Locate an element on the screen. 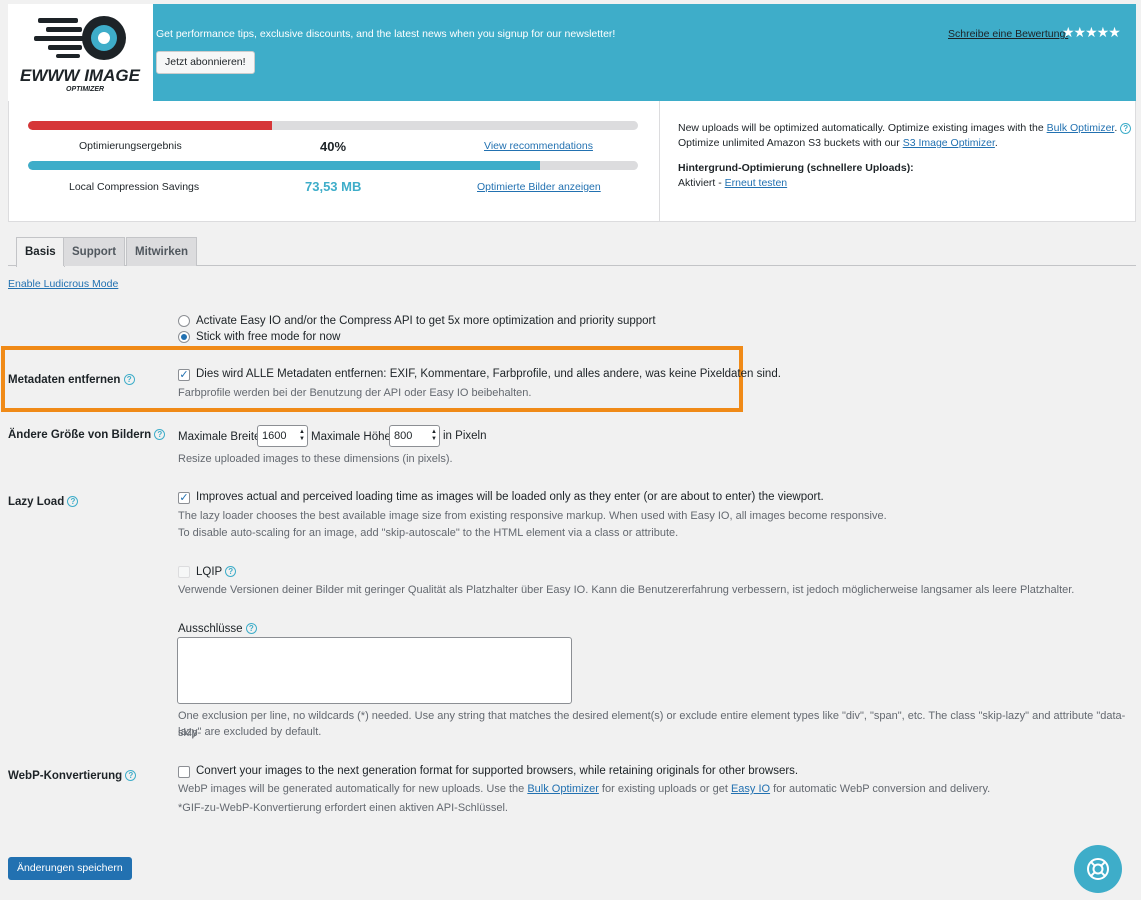  max-width-input: 1600 ▲ ▼ is located at coordinates (282, 436).